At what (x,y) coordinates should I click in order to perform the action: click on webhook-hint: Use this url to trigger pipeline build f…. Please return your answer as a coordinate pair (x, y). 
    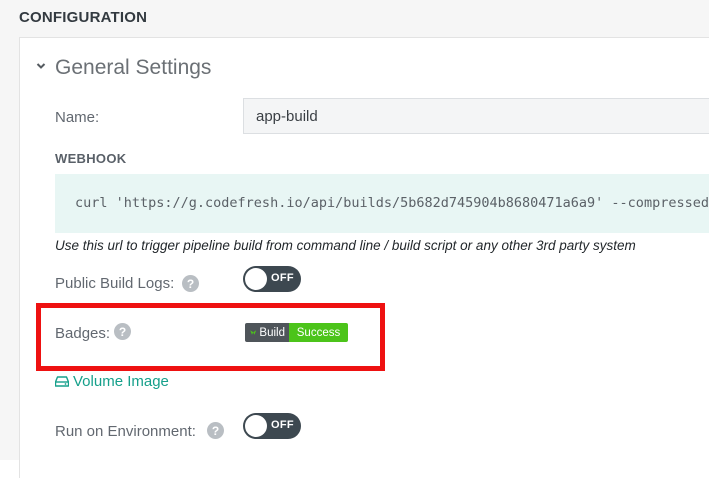
    Looking at the image, I should click on (345, 245).